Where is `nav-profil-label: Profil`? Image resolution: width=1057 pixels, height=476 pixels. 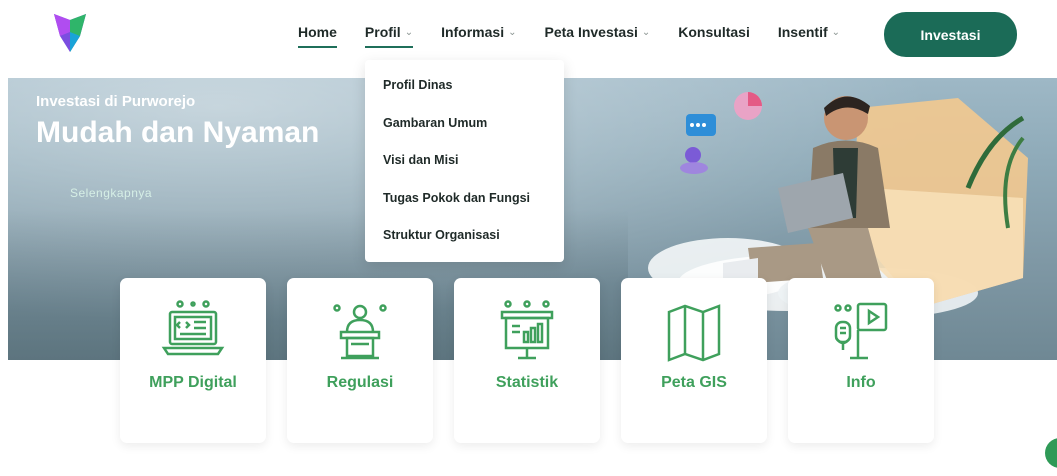 nav-profil-label: Profil is located at coordinates (382, 32).